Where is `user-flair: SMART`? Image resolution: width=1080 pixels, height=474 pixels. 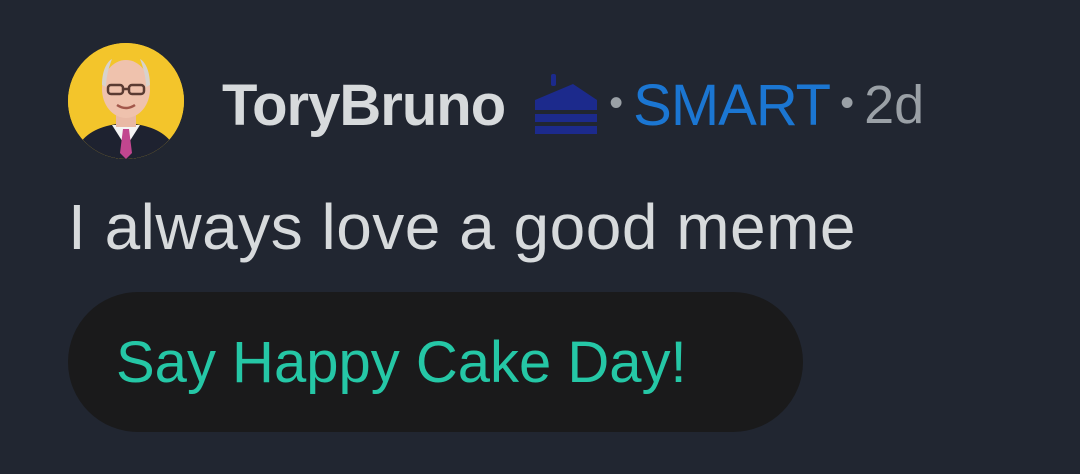
user-flair: SMART is located at coordinates (732, 105).